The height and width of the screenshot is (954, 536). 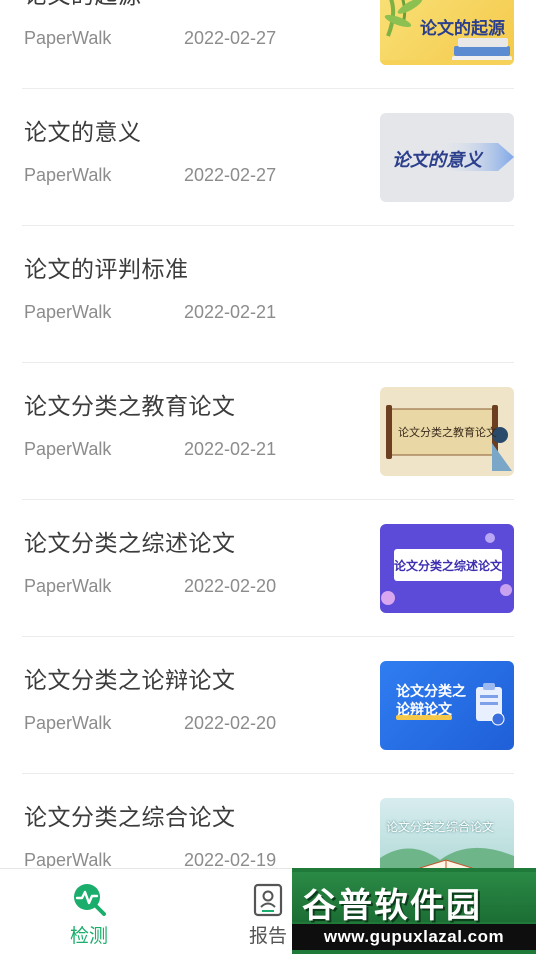 I want to click on article-thumbnail: 论文分类之教育论文, so click(x=447, y=431).